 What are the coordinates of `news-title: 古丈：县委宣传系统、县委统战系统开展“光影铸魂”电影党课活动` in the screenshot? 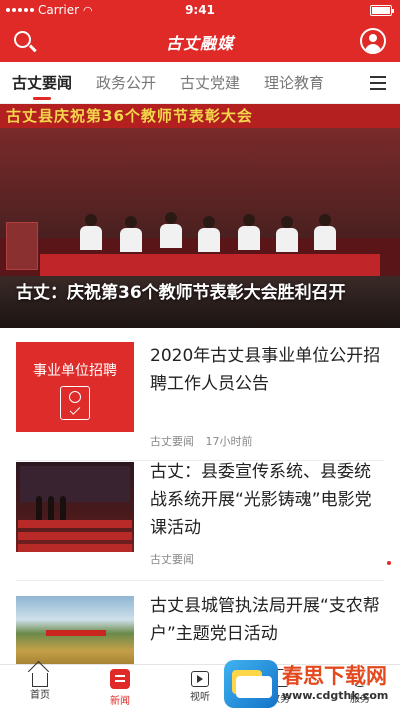 It's located at (268, 500).